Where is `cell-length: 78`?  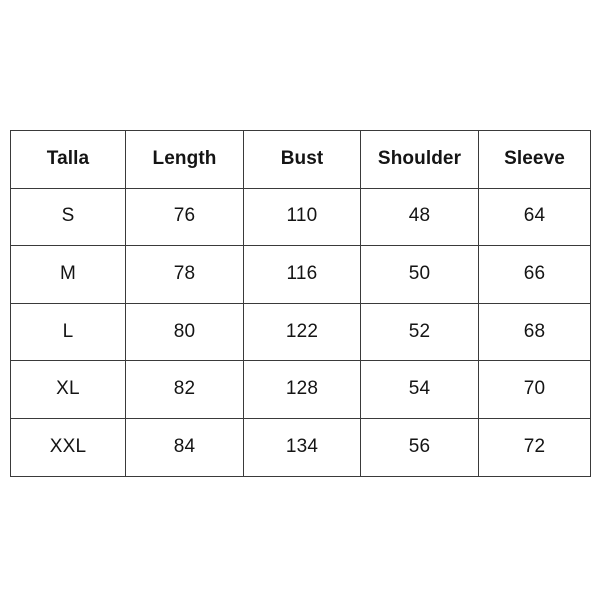 cell-length: 78 is located at coordinates (184, 274).